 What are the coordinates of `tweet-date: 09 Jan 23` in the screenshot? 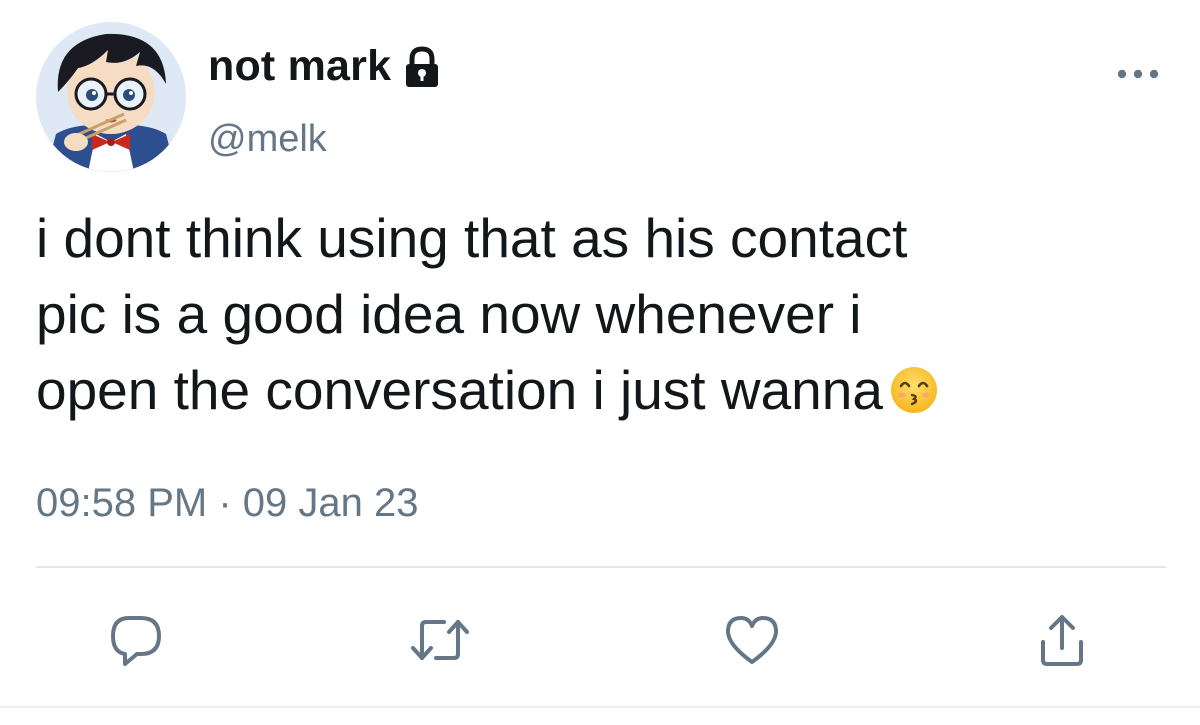 It's located at (330, 503).